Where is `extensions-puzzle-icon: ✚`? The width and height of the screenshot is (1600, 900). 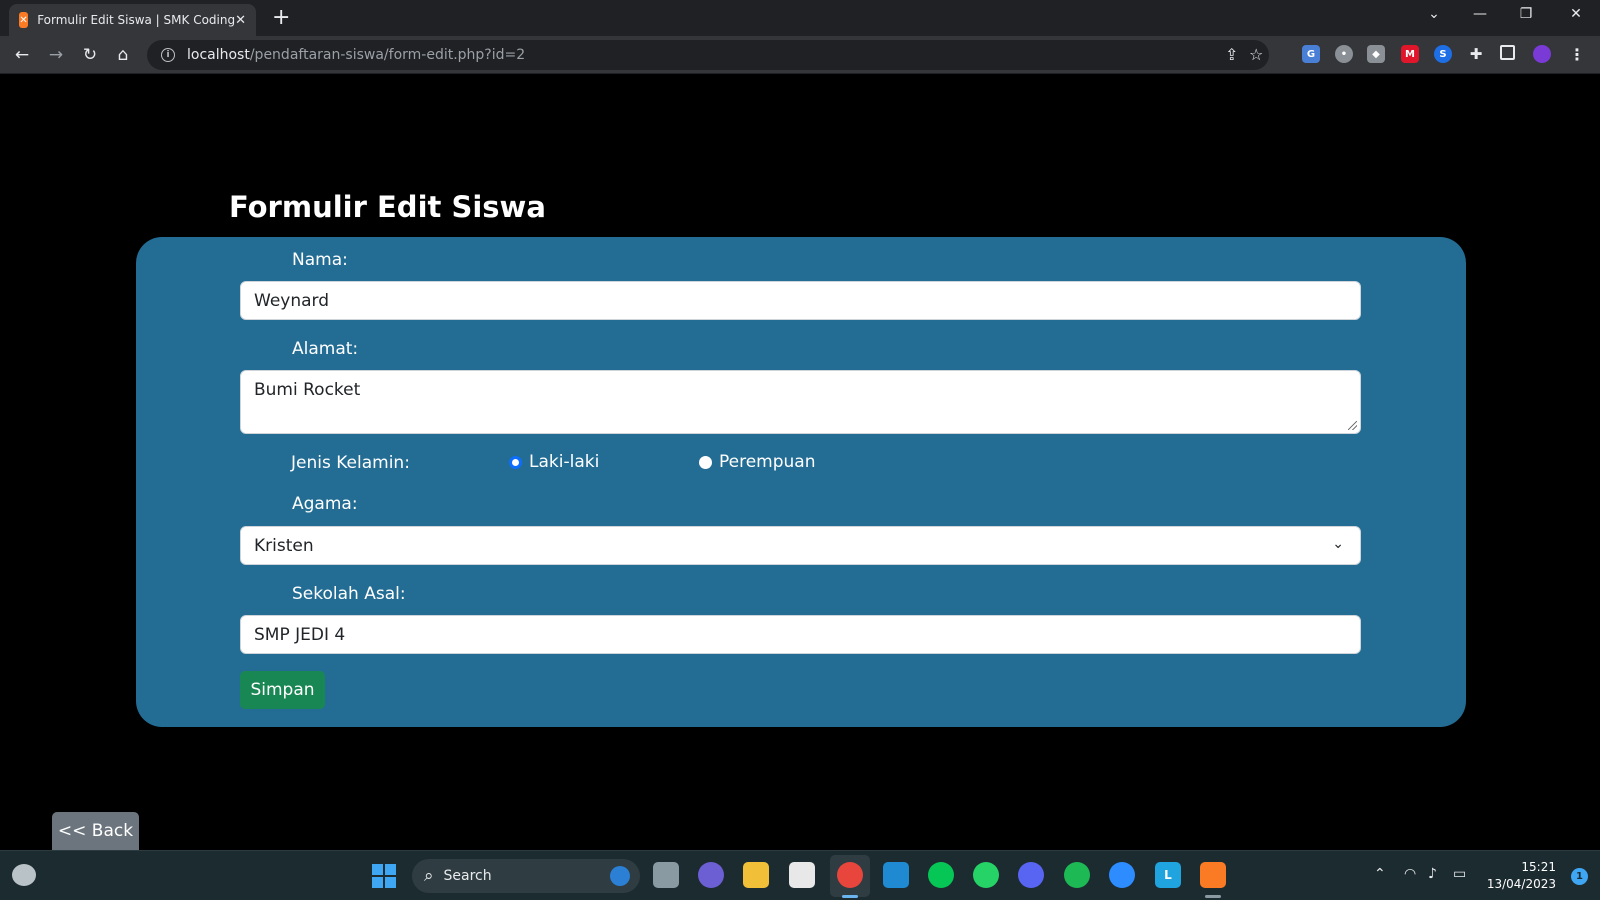
extensions-puzzle-icon: ✚ is located at coordinates (1476, 54).